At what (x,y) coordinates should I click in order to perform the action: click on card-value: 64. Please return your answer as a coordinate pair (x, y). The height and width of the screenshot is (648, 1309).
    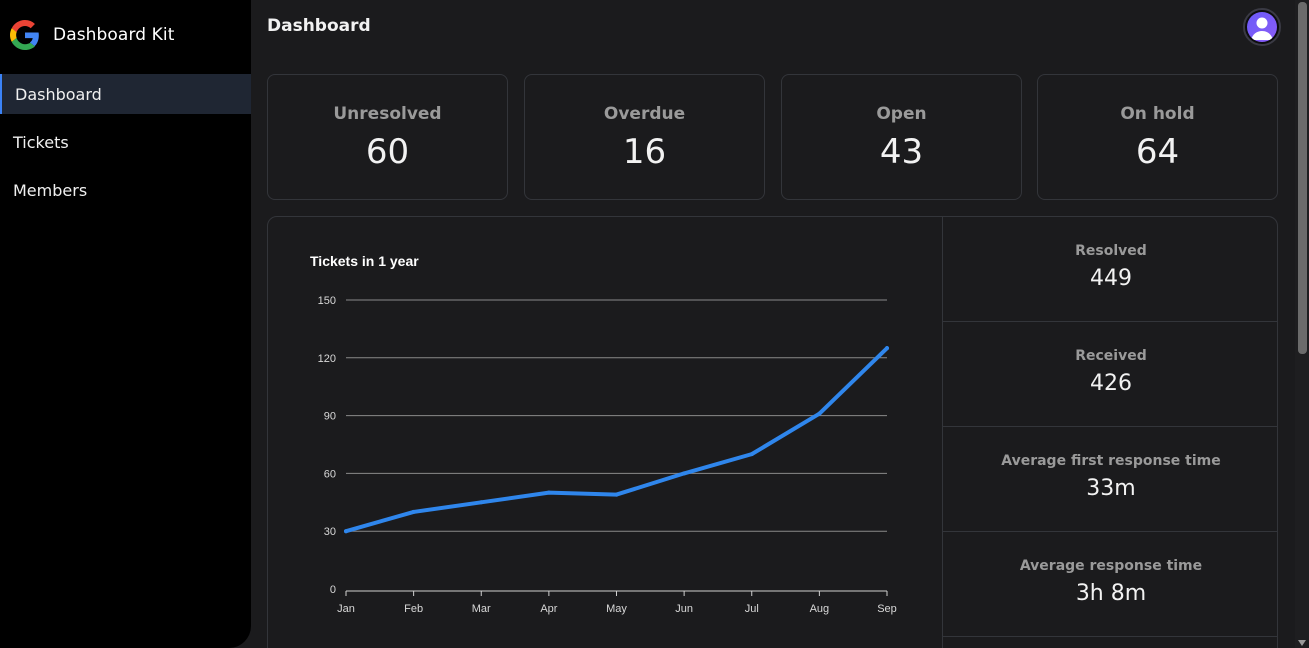
    Looking at the image, I should click on (1157, 152).